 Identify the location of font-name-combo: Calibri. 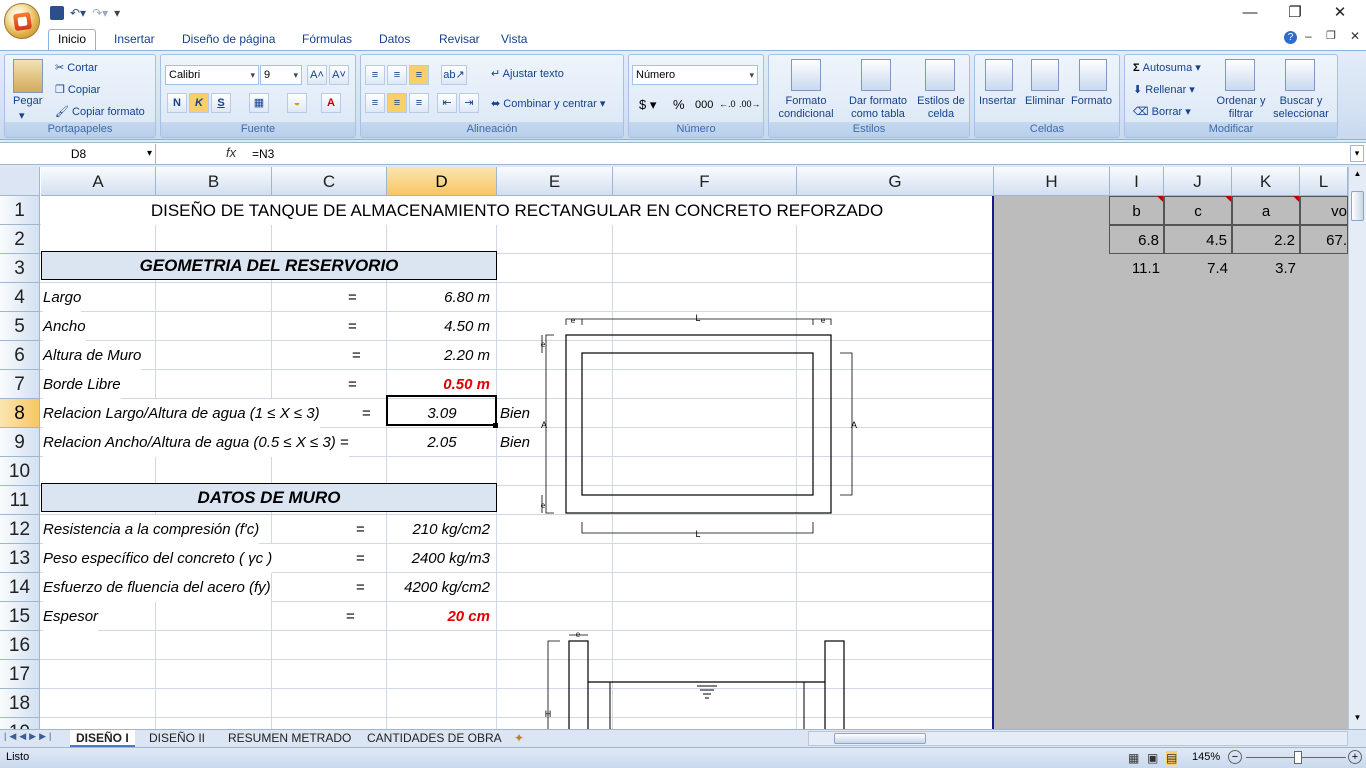
(212, 75).